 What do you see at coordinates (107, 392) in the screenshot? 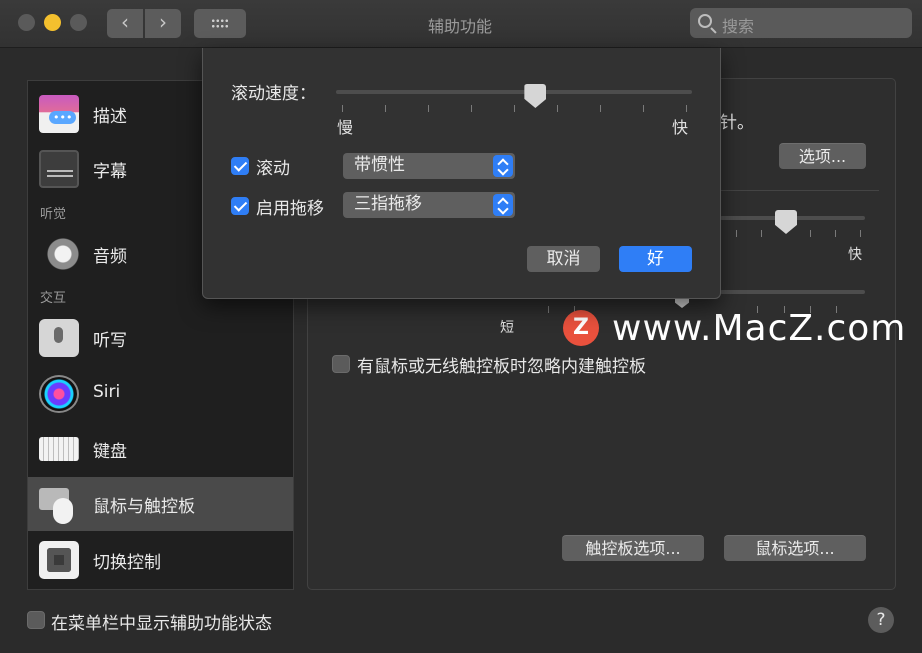
I see `sidebar-item-label: Siri` at bounding box center [107, 392].